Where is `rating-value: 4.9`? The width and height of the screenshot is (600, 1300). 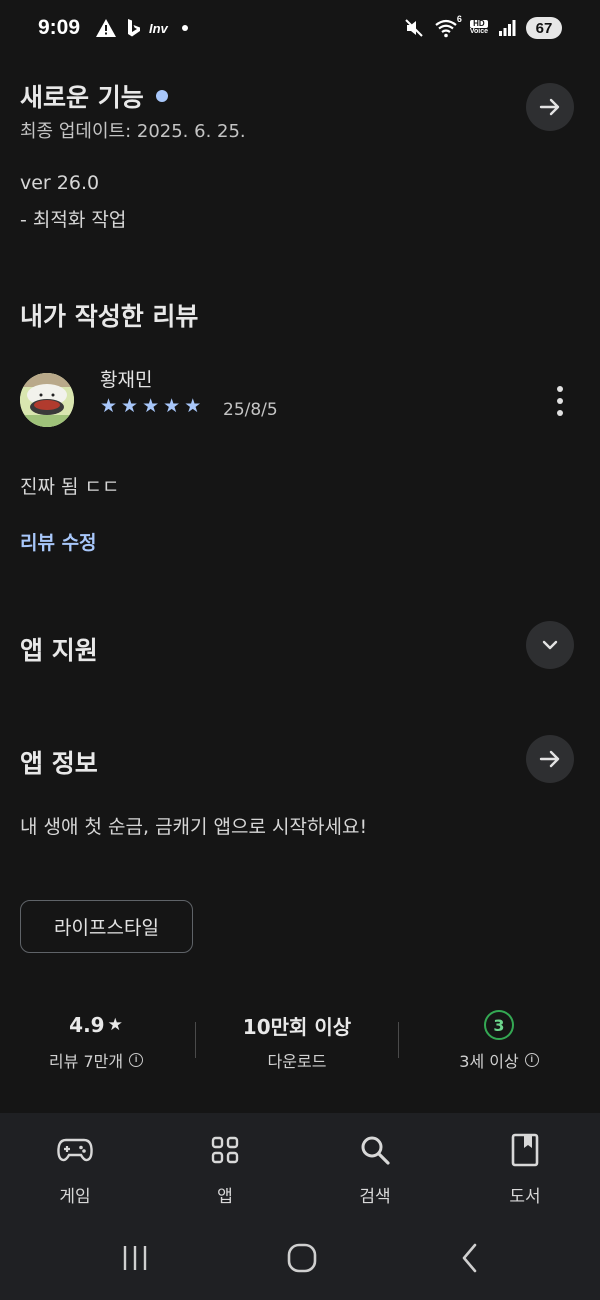
rating-value: 4.9 is located at coordinates (87, 1025).